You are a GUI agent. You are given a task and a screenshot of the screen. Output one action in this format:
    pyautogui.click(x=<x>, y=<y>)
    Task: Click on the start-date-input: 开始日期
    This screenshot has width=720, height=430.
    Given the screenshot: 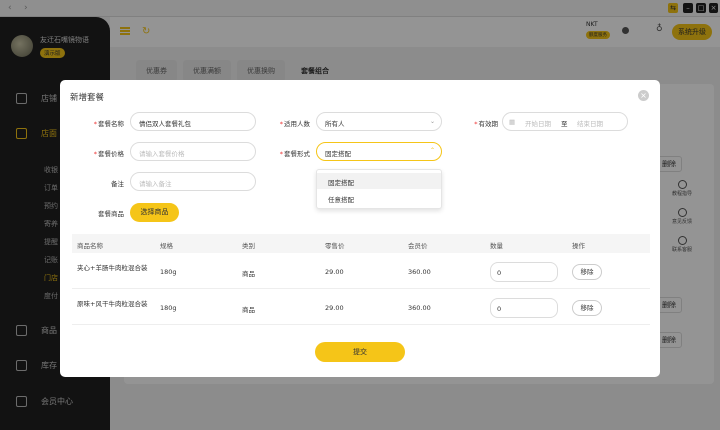 What is the action you would take?
    pyautogui.click(x=538, y=123)
    